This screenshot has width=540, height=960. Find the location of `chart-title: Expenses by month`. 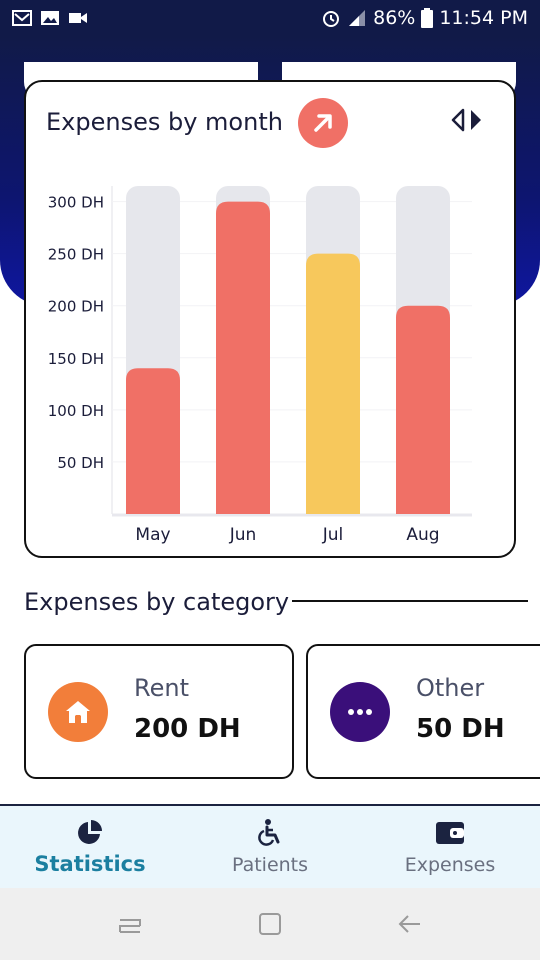

chart-title: Expenses by month is located at coordinates (164, 122).